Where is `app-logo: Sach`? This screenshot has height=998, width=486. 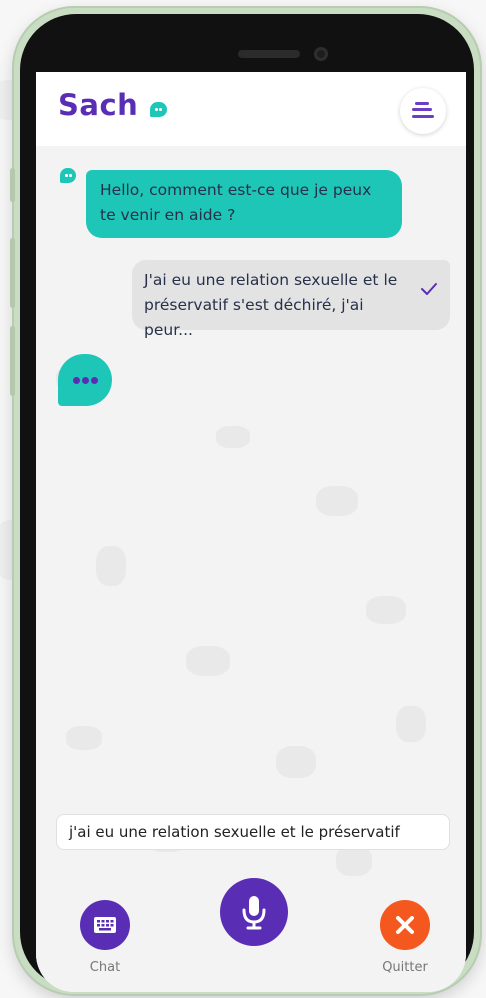
app-logo: Sach is located at coordinates (98, 105).